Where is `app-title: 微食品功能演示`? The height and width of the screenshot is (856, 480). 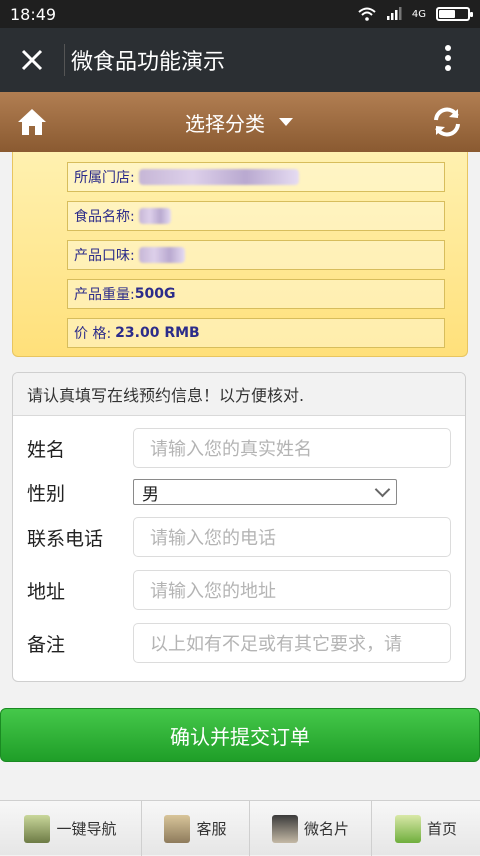 app-title: 微食品功能演示 is located at coordinates (148, 62).